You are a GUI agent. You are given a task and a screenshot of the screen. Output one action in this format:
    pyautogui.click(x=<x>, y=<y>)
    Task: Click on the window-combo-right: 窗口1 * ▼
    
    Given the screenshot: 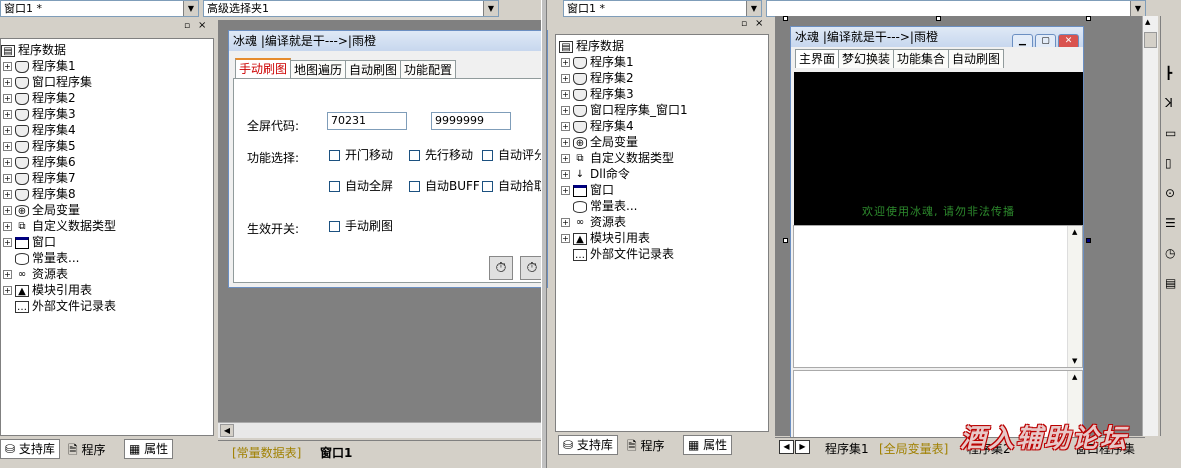 What is the action you would take?
    pyautogui.click(x=662, y=8)
    